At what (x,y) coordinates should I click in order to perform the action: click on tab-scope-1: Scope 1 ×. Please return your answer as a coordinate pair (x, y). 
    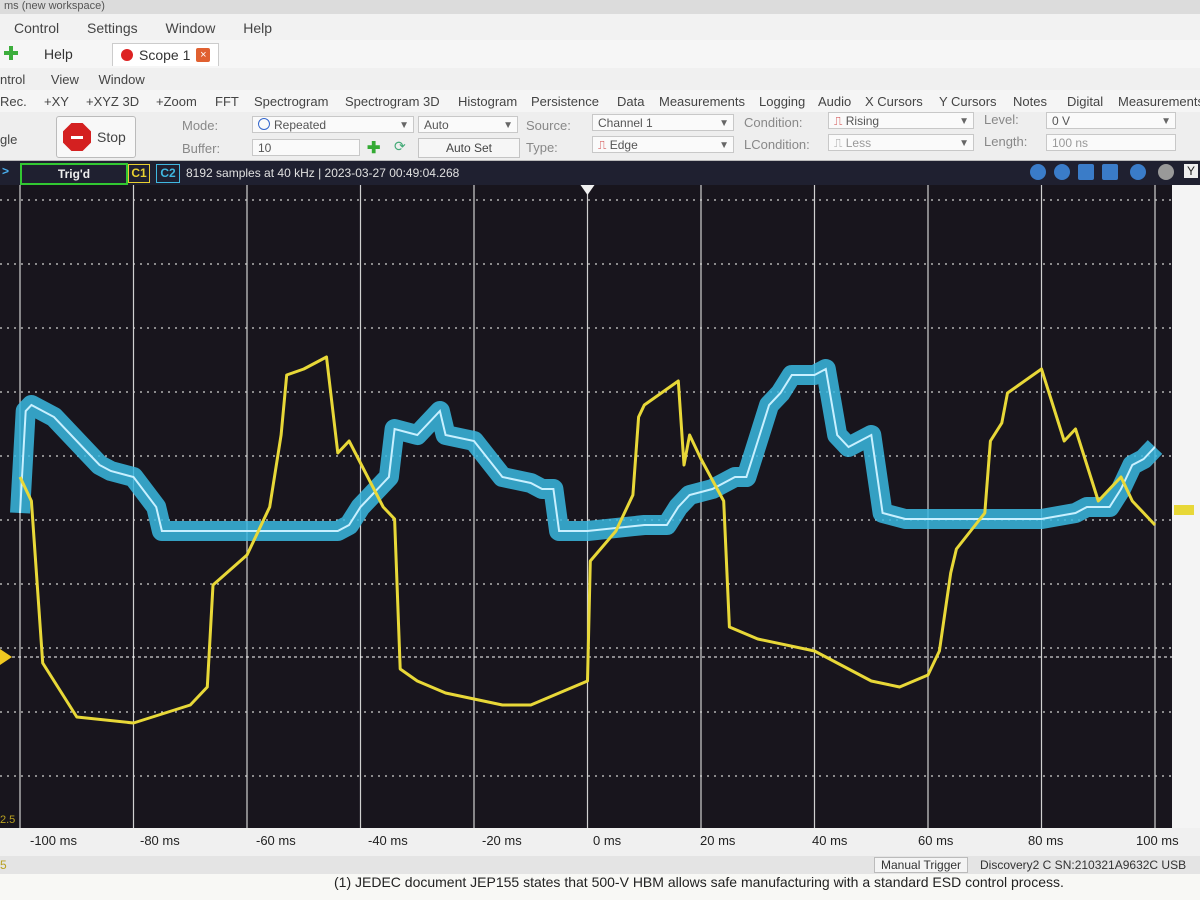
    Looking at the image, I should click on (166, 54).